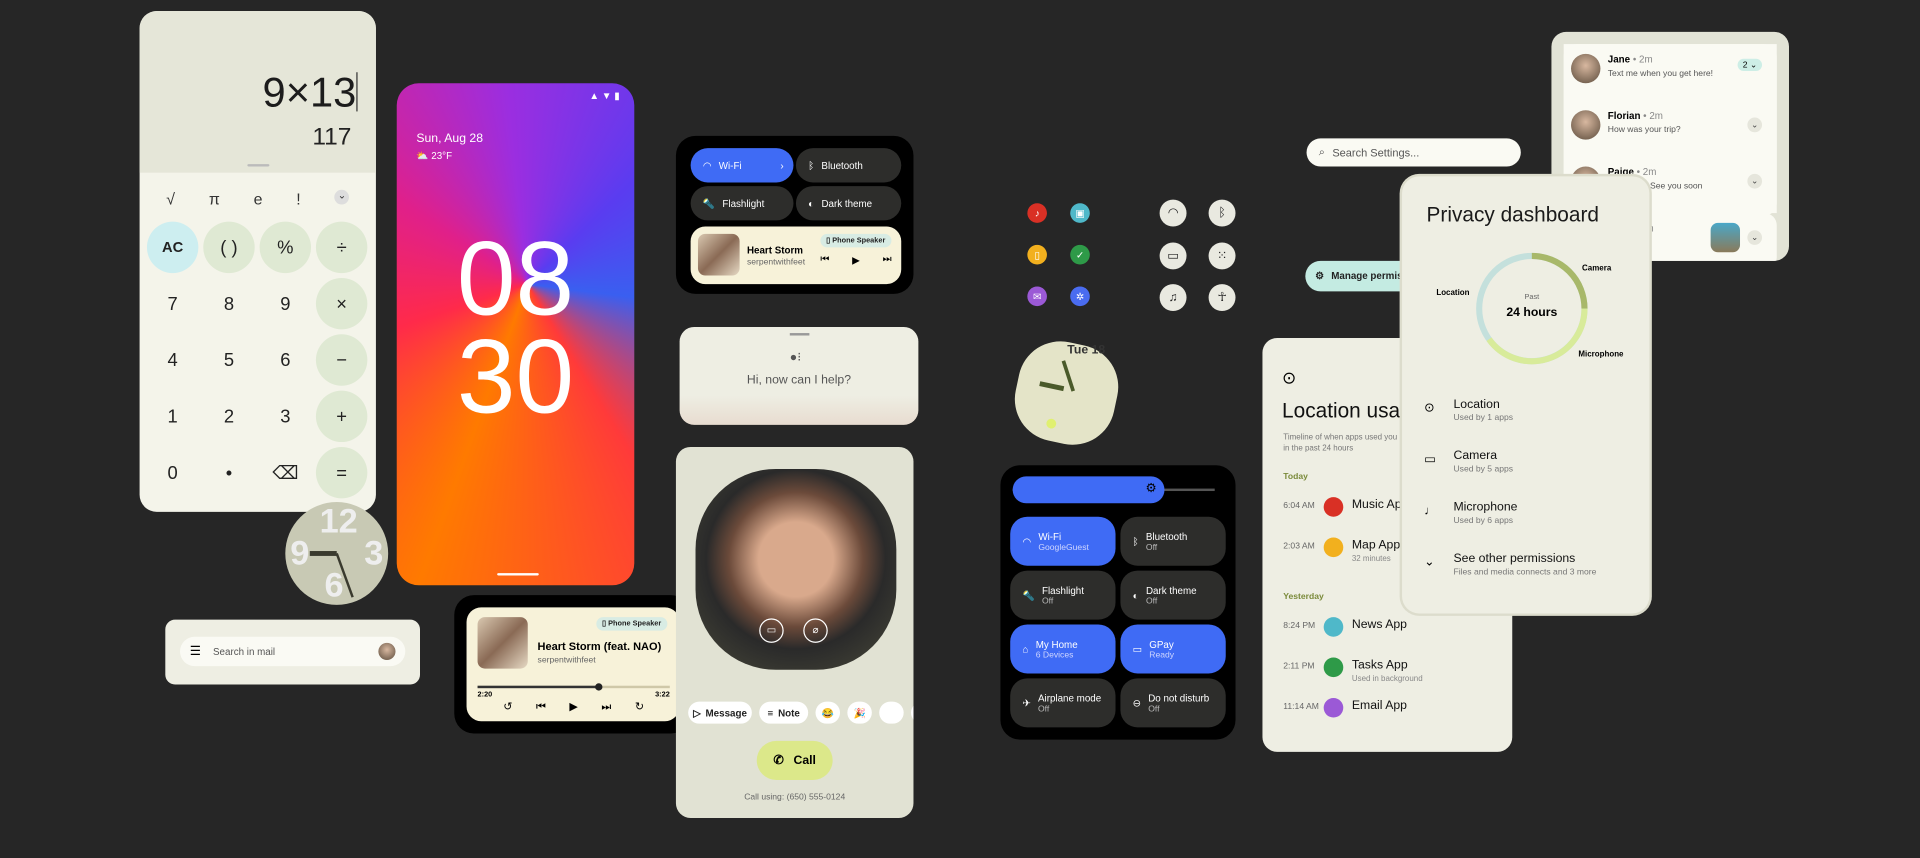  What do you see at coordinates (891, 712) in the screenshot?
I see `emoji-button` at bounding box center [891, 712].